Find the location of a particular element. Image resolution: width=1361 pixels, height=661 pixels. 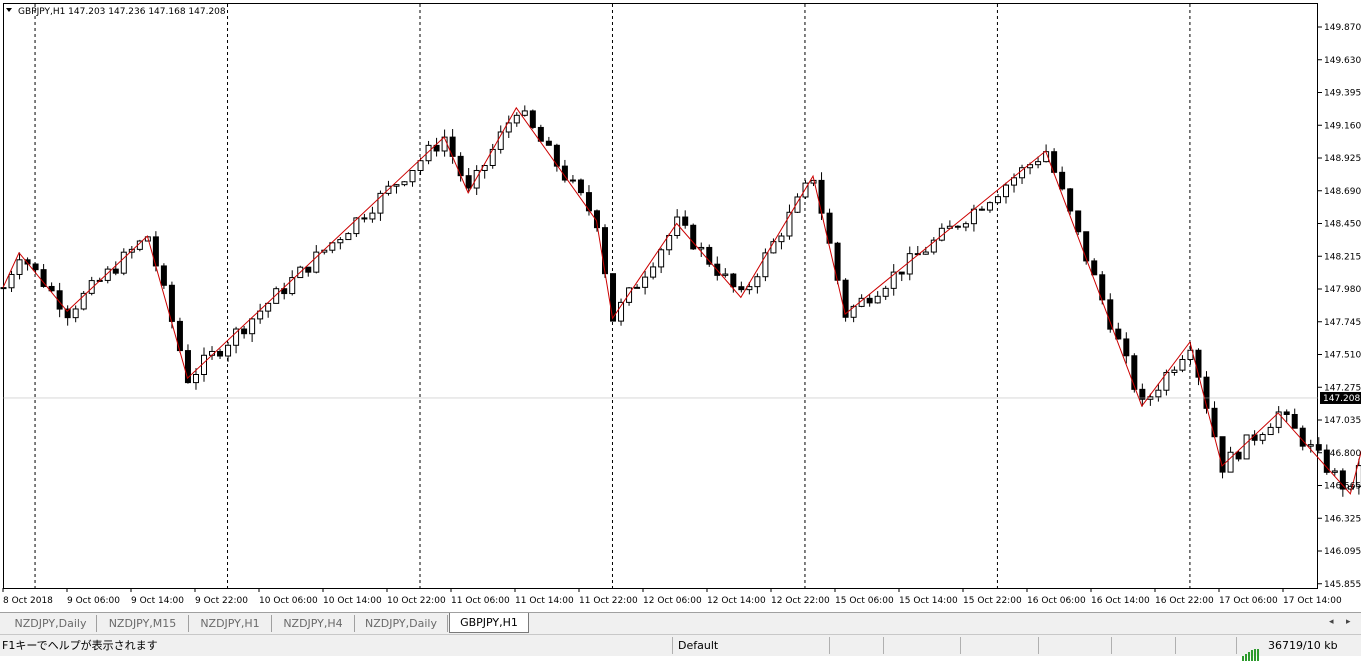

time-axis-label: 10 Oct 14:00 is located at coordinates (352, 601).